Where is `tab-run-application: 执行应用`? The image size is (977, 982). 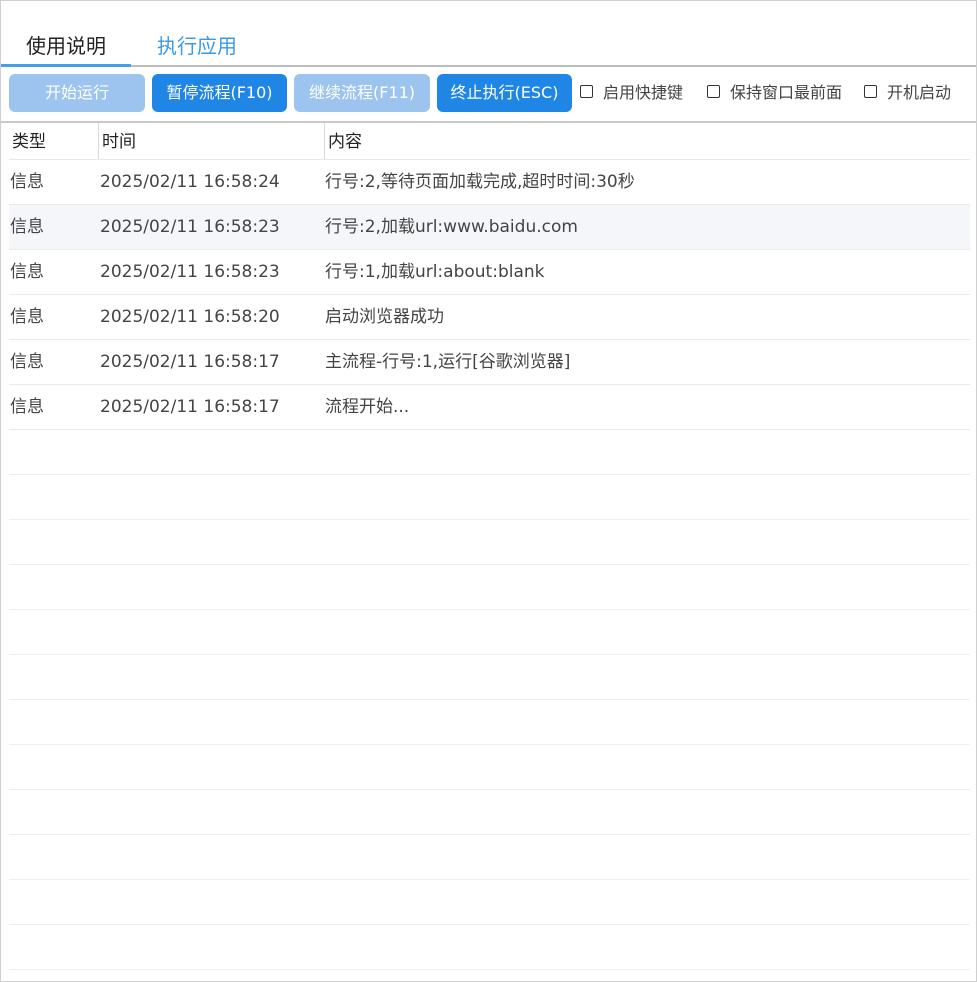
tab-run-application: 执行应用 is located at coordinates (197, 48).